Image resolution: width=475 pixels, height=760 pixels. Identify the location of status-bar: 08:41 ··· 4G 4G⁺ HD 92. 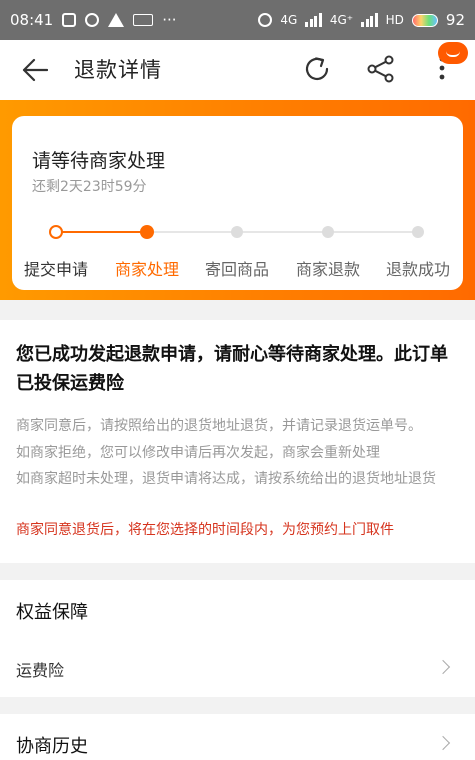
(237, 20).